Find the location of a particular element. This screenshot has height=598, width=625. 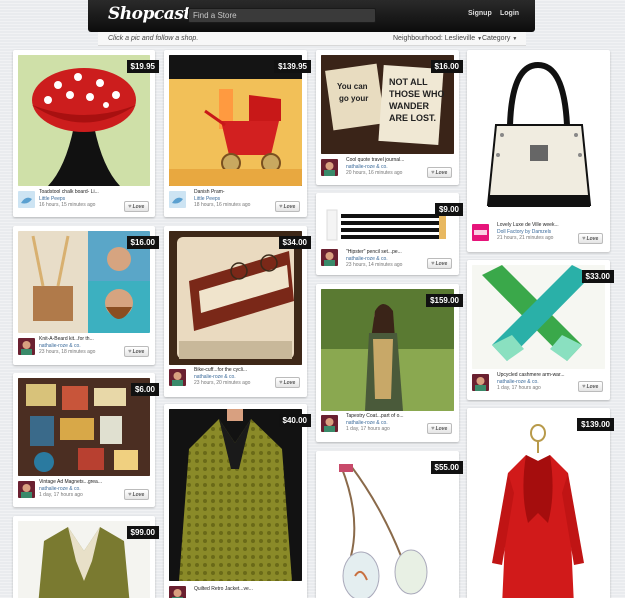

neighbourhood-dropdown: Neighbourhood: Leslieville ▼ is located at coordinates (437, 38).